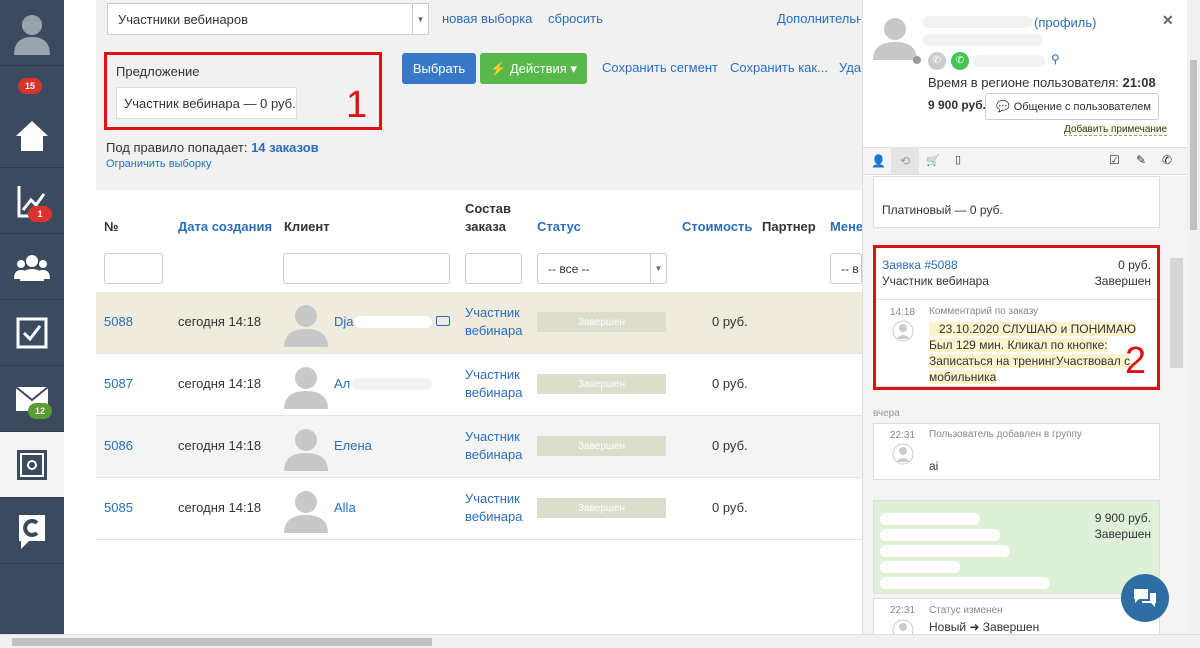 This screenshot has height=648, width=1200. Describe the element at coordinates (225, 226) in the screenshot. I see `col-created: Дата создания` at that location.